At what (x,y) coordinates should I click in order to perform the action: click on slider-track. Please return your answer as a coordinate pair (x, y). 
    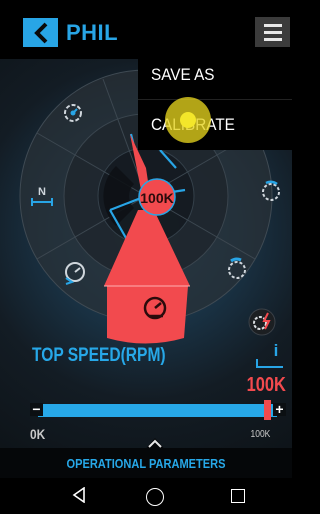
    Looking at the image, I should click on (157, 410).